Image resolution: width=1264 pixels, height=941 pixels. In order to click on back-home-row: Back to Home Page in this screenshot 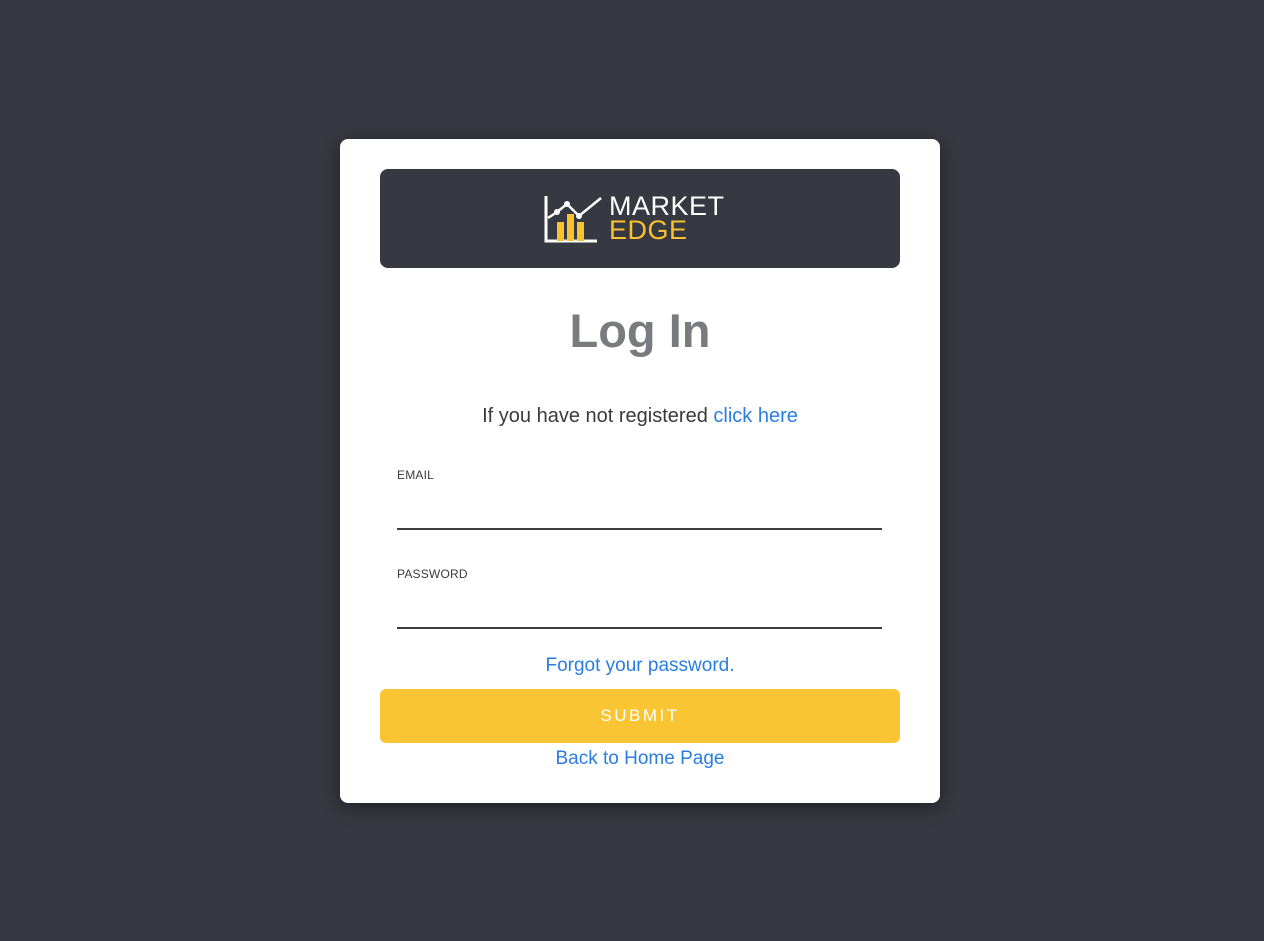, I will do `click(640, 759)`.